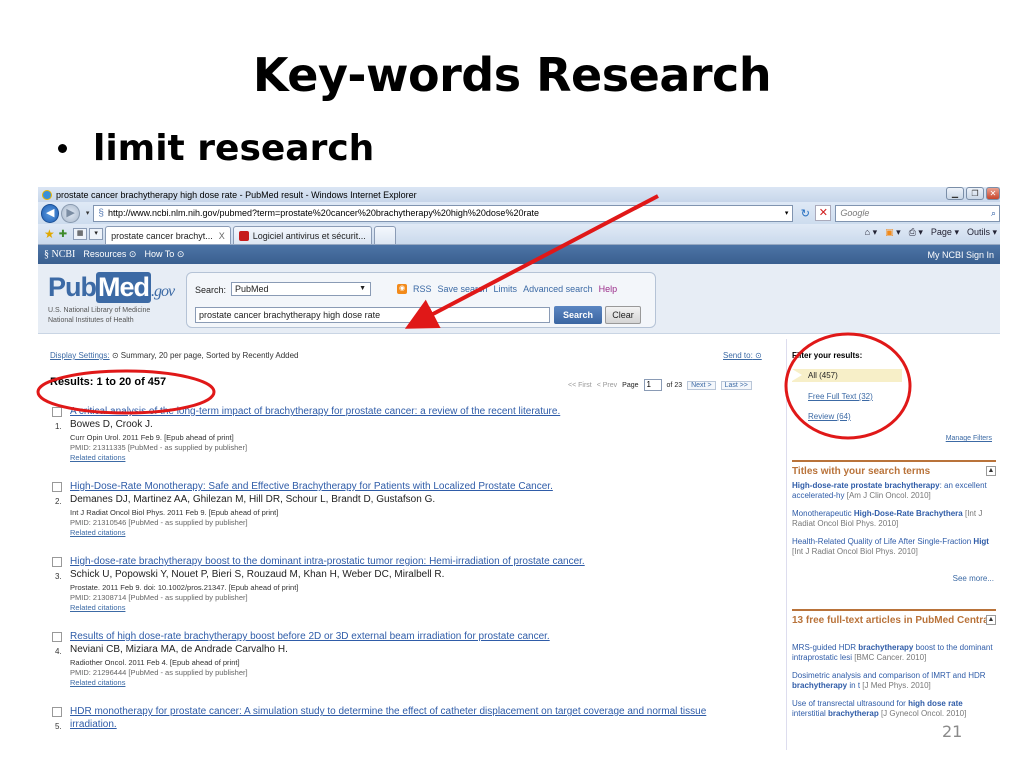  I want to click on limits-link: Limits, so click(506, 289).